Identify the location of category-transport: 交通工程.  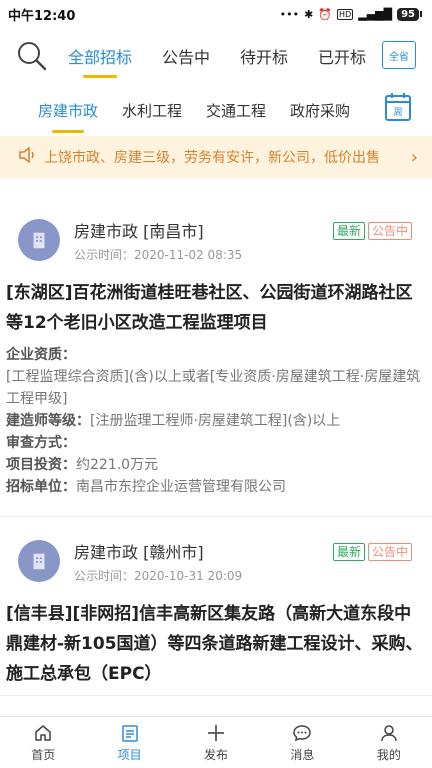
(236, 110).